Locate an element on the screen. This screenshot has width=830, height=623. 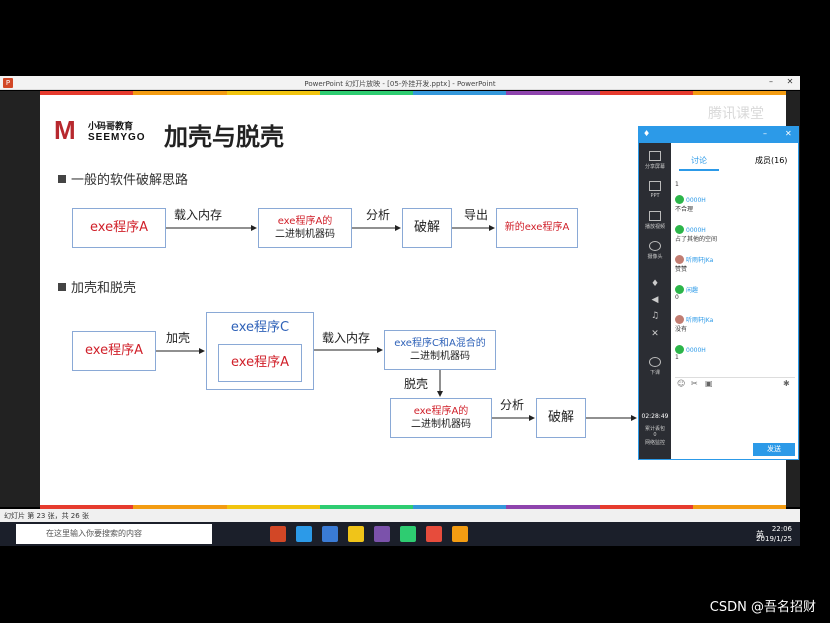
class-end-button: 下课 is located at coordinates (655, 366).